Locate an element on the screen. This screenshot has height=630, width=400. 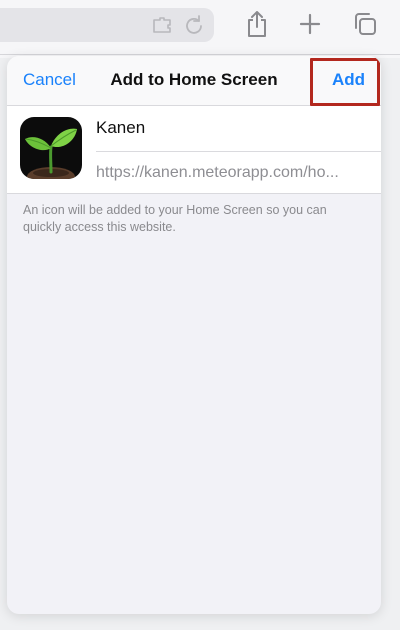
address-bar is located at coordinates (107, 25).